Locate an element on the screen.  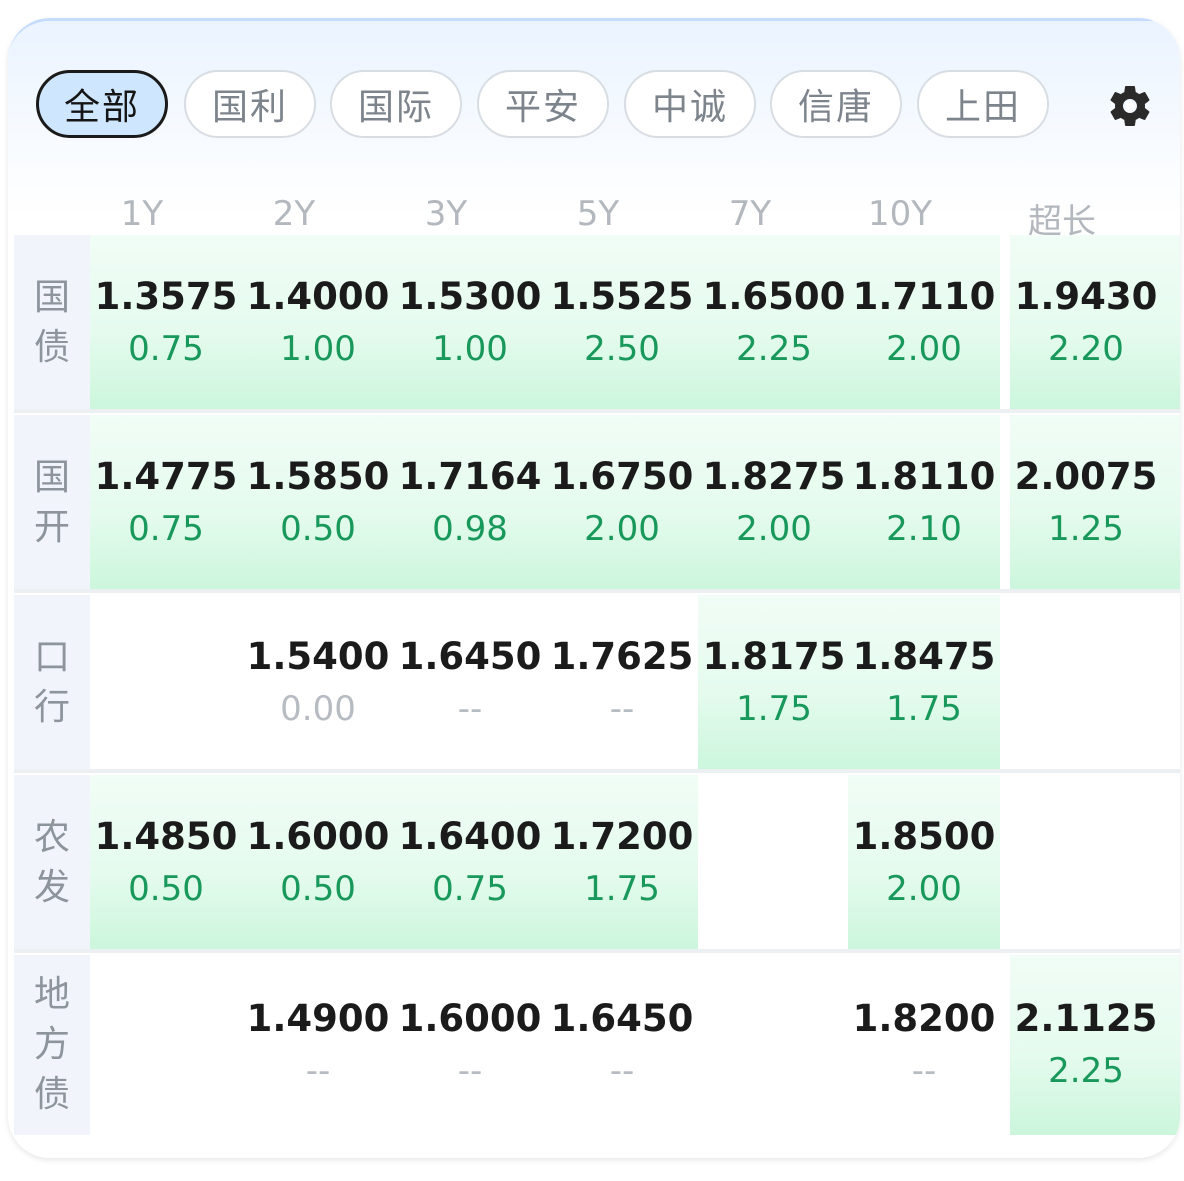
yield-cell: 2.1125 2.25 is located at coordinates (1086, 1045).